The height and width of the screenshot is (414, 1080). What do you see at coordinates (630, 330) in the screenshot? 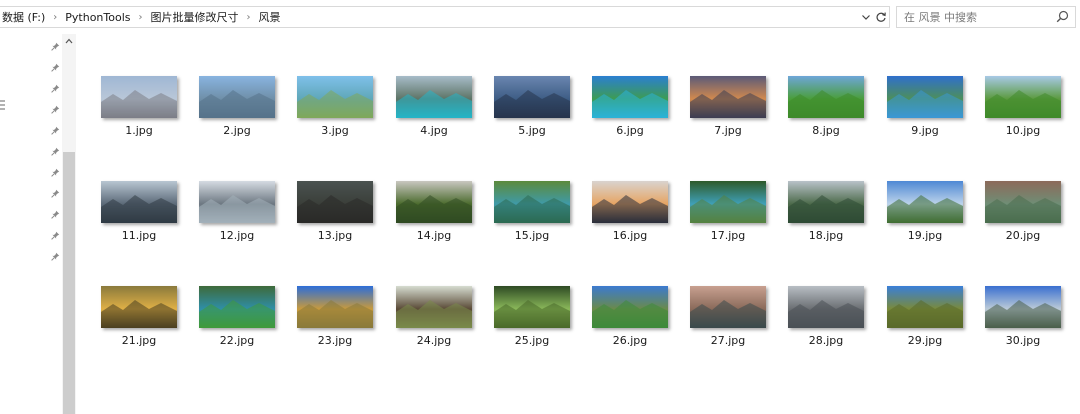
I see `file-item: 26.jpg` at bounding box center [630, 330].